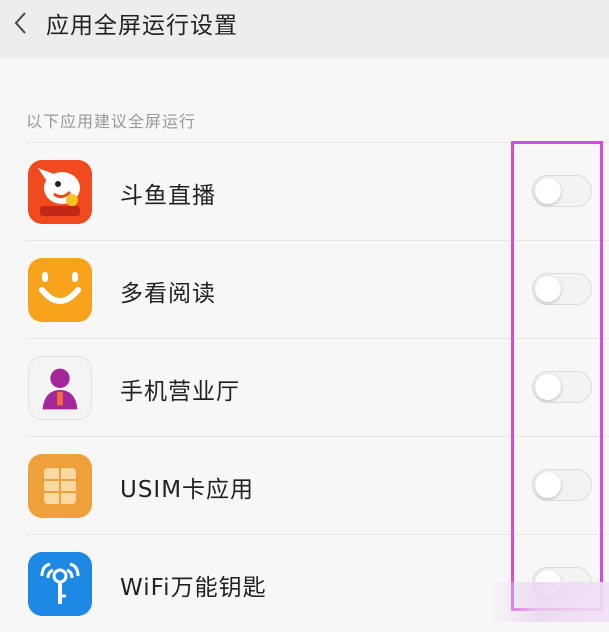  I want to click on douyu-icon, so click(60, 192).